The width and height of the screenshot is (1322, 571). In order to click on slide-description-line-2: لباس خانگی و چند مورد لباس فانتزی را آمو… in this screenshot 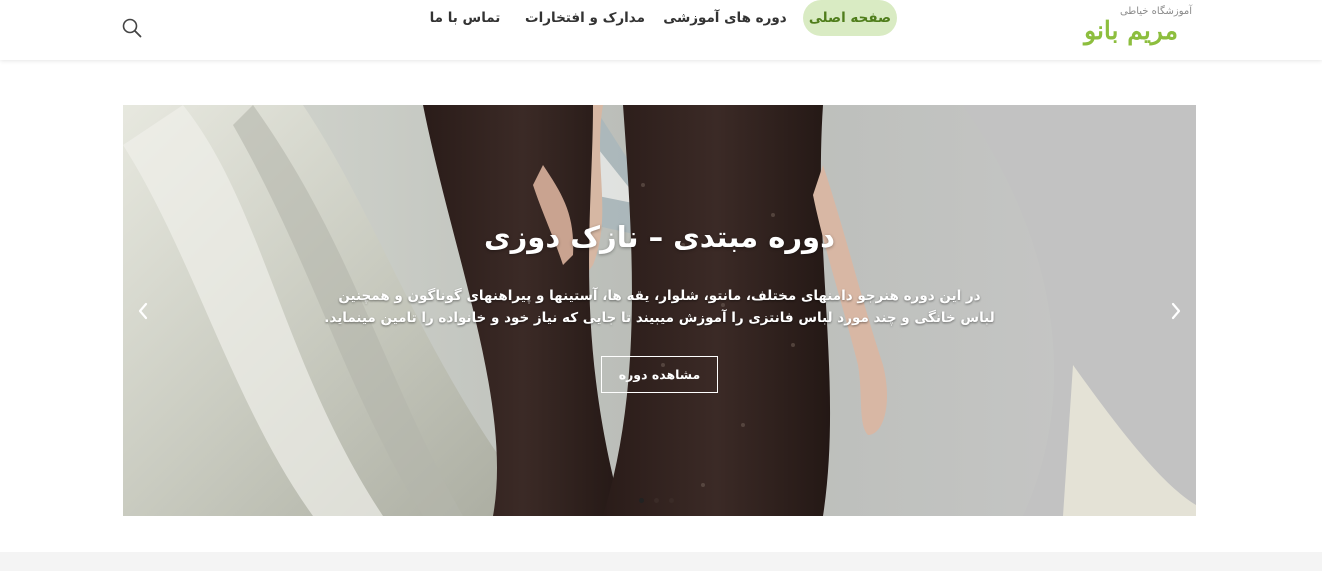, I will do `click(659, 318)`.